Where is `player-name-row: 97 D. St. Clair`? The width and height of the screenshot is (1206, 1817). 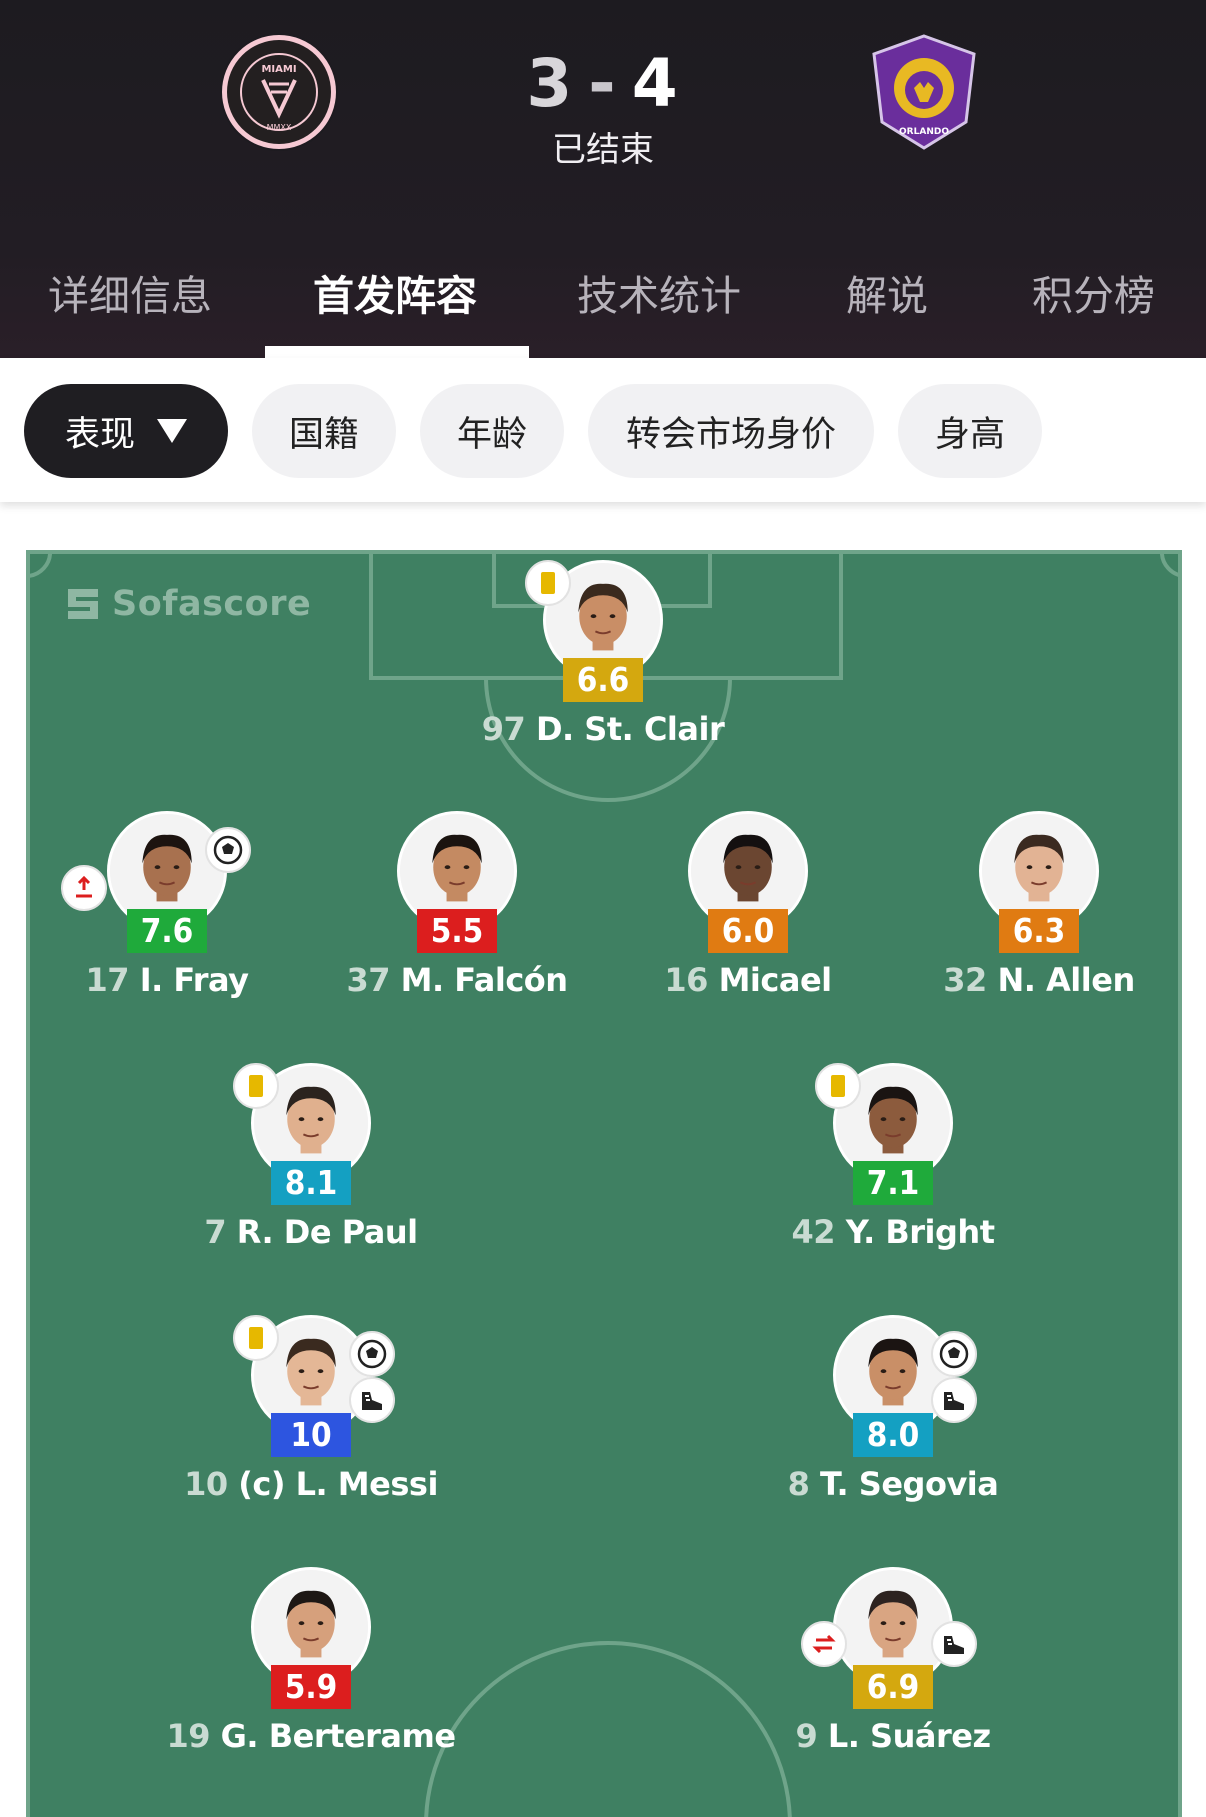 player-name-row: 97 D. St. Clair is located at coordinates (603, 729).